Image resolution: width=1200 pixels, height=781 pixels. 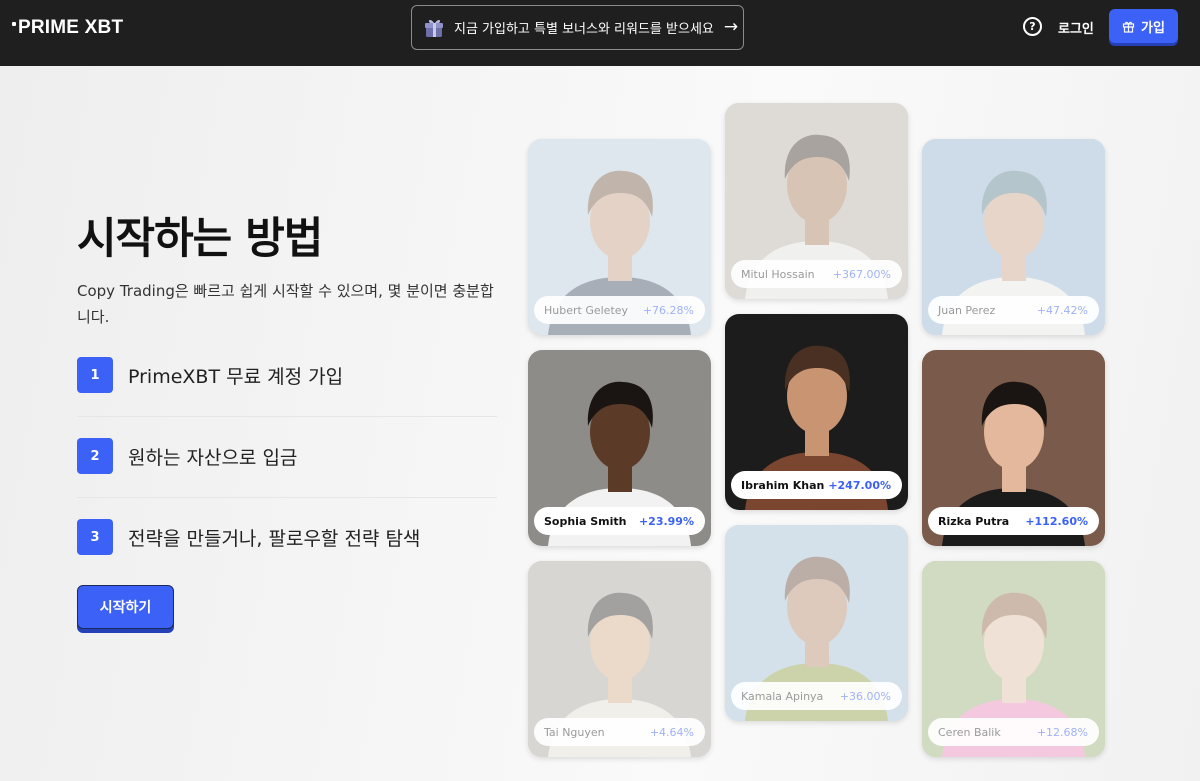 I want to click on login-link: 로그인, so click(x=1076, y=27).